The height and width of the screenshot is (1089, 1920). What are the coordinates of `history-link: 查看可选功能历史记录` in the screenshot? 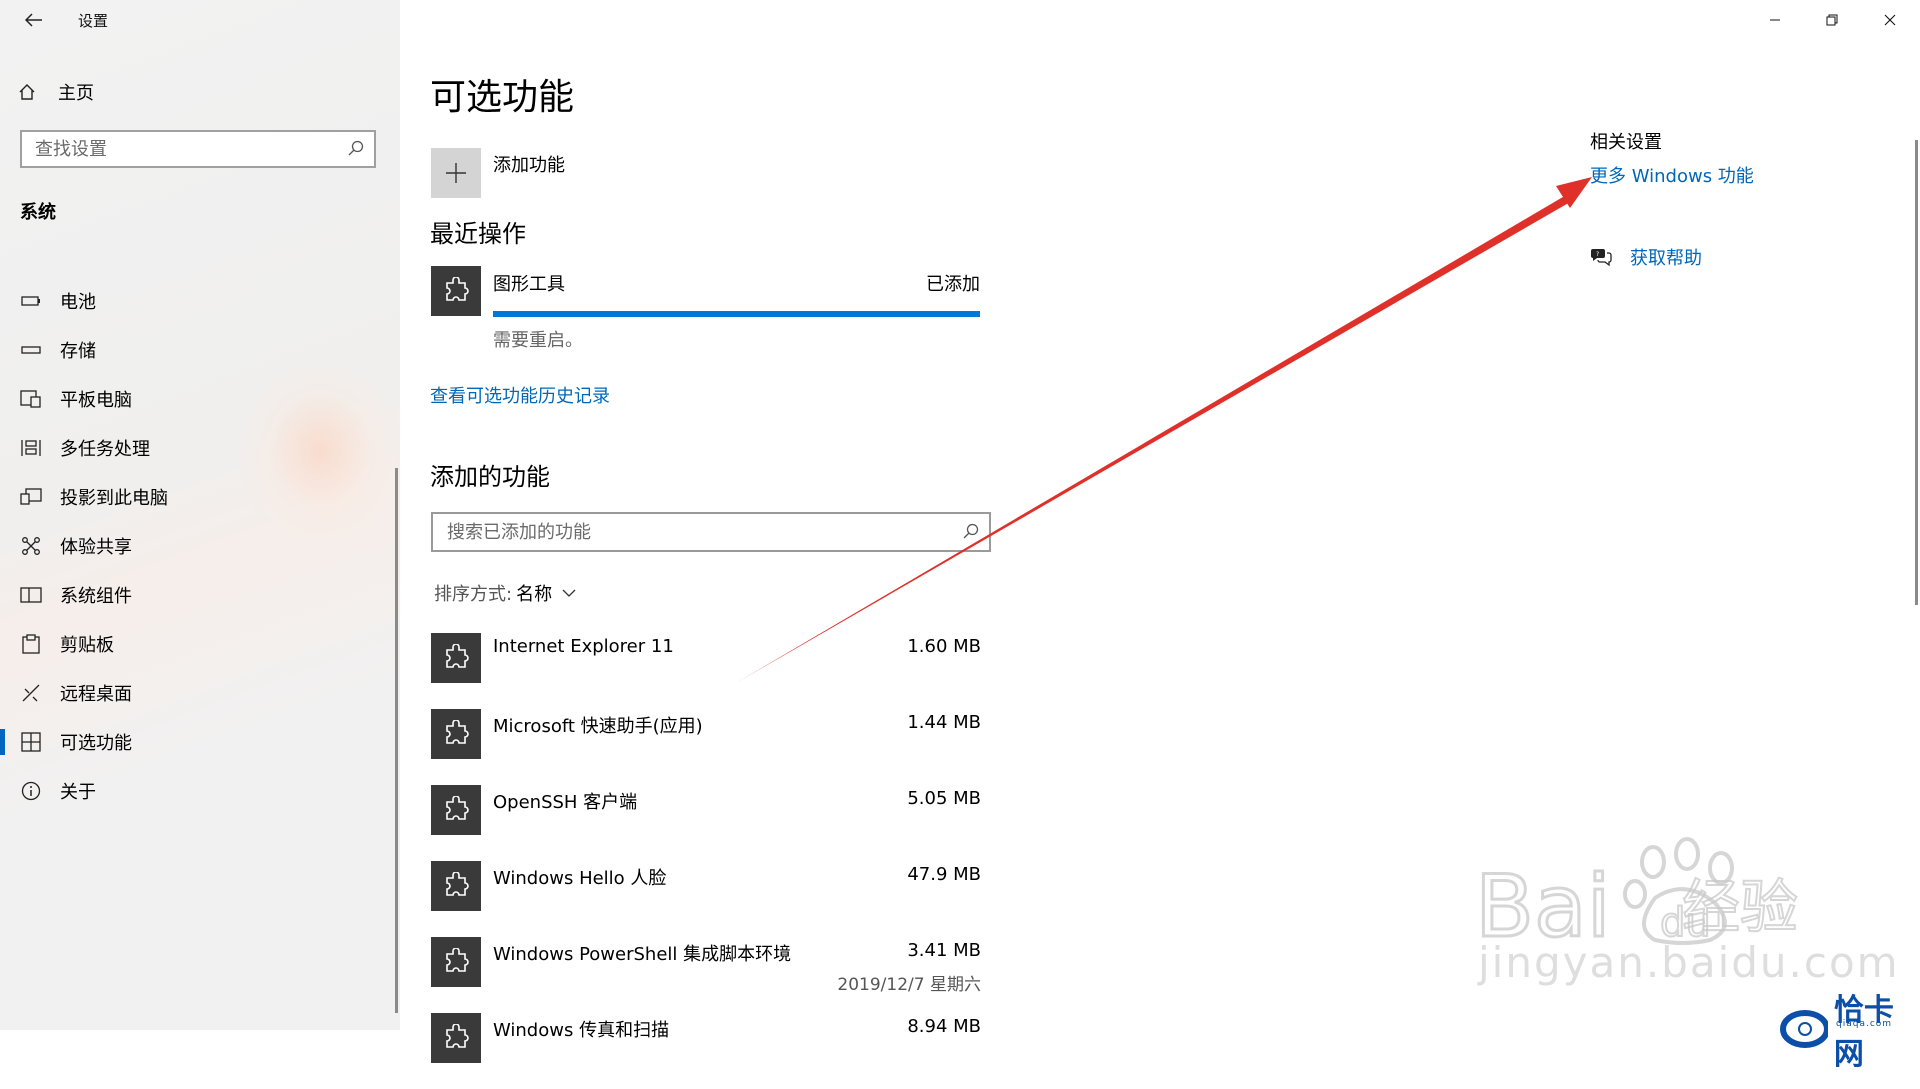 It's located at (520, 395).